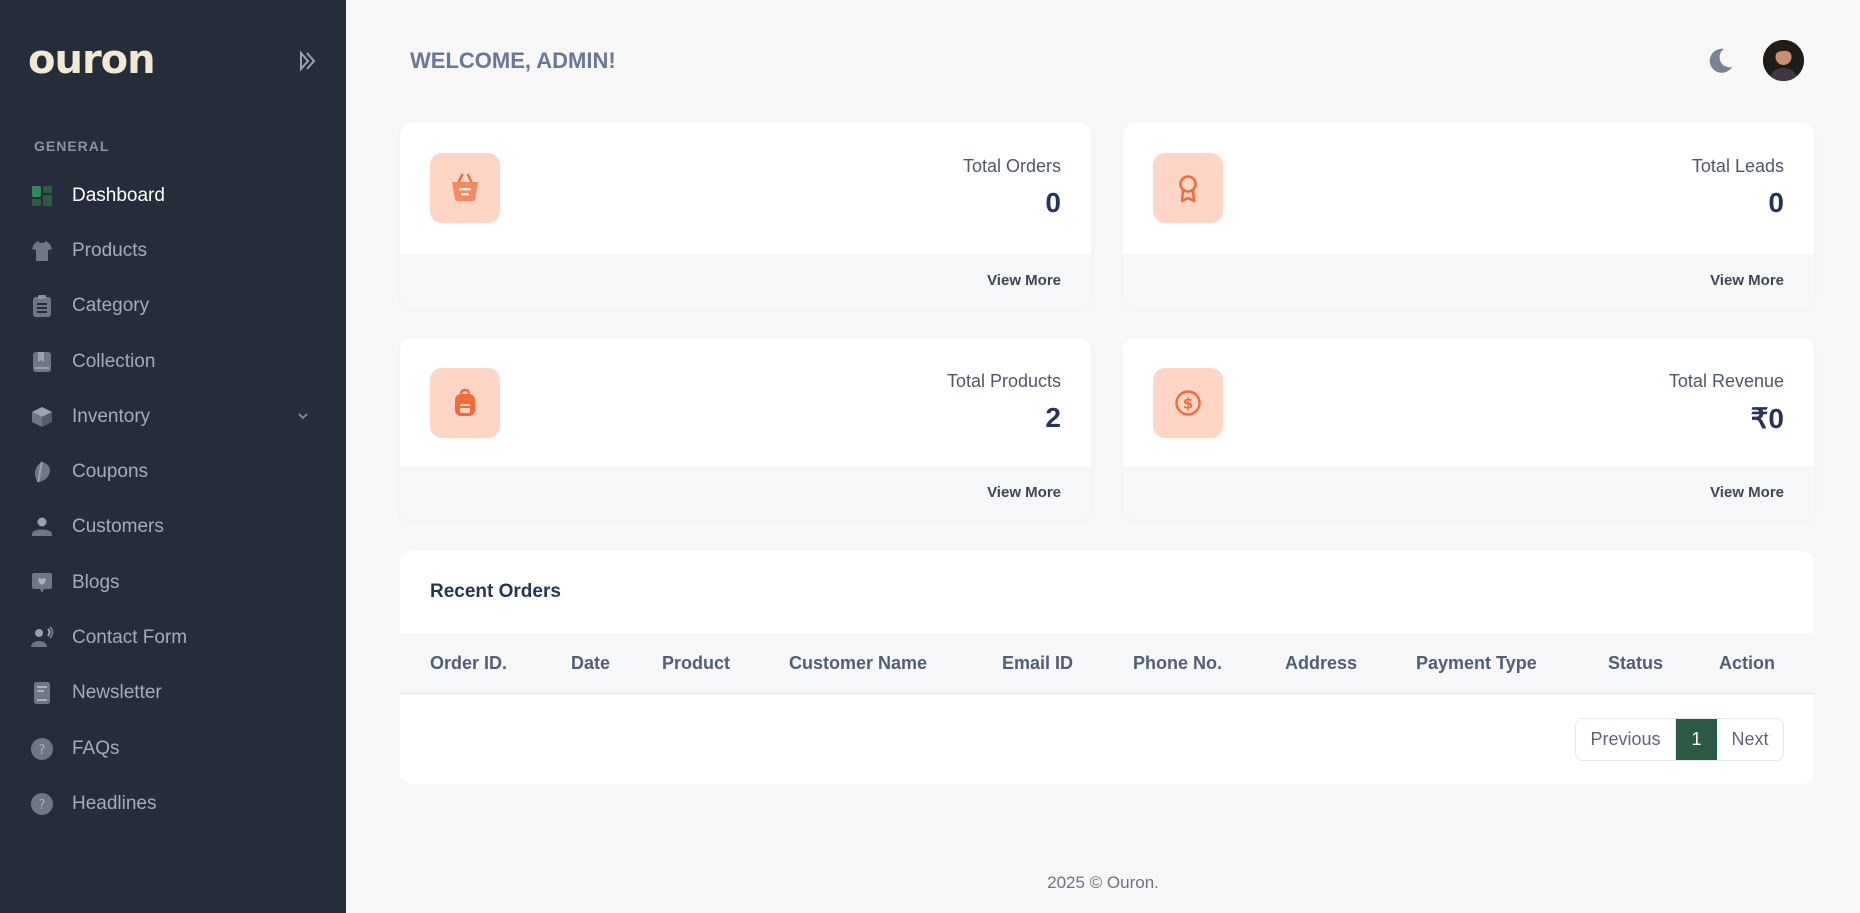  I want to click on sidebar-item-blogs: Blogs, so click(173, 582).